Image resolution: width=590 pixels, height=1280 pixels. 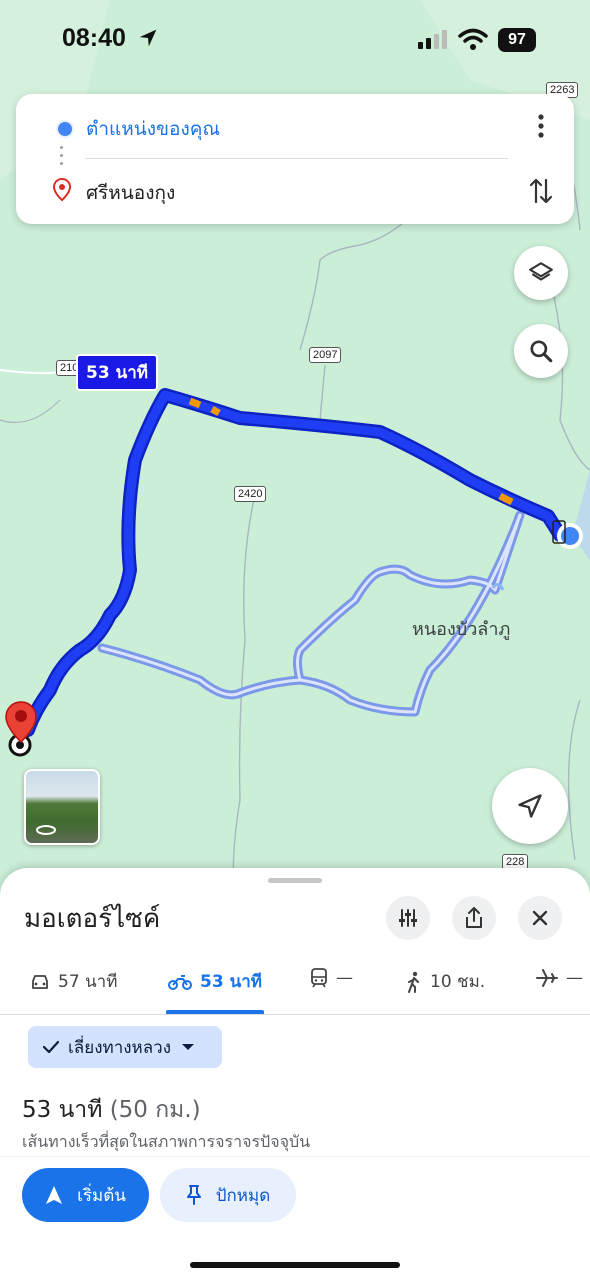 I want to click on pushpin-icon, so click(x=193, y=1195).